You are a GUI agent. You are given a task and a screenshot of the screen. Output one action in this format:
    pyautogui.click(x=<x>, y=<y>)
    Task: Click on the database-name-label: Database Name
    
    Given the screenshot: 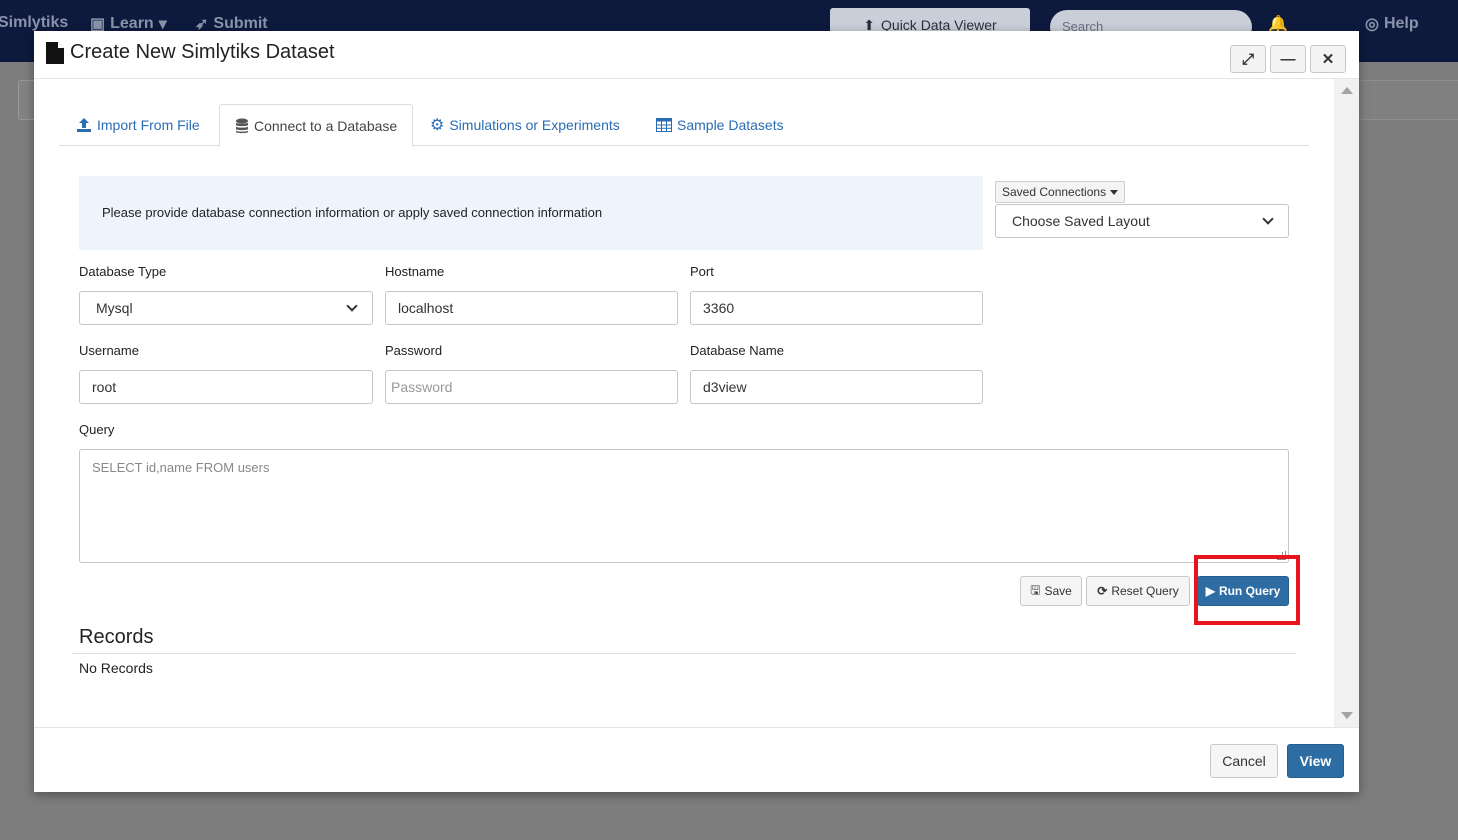 What is the action you would take?
    pyautogui.click(x=737, y=350)
    